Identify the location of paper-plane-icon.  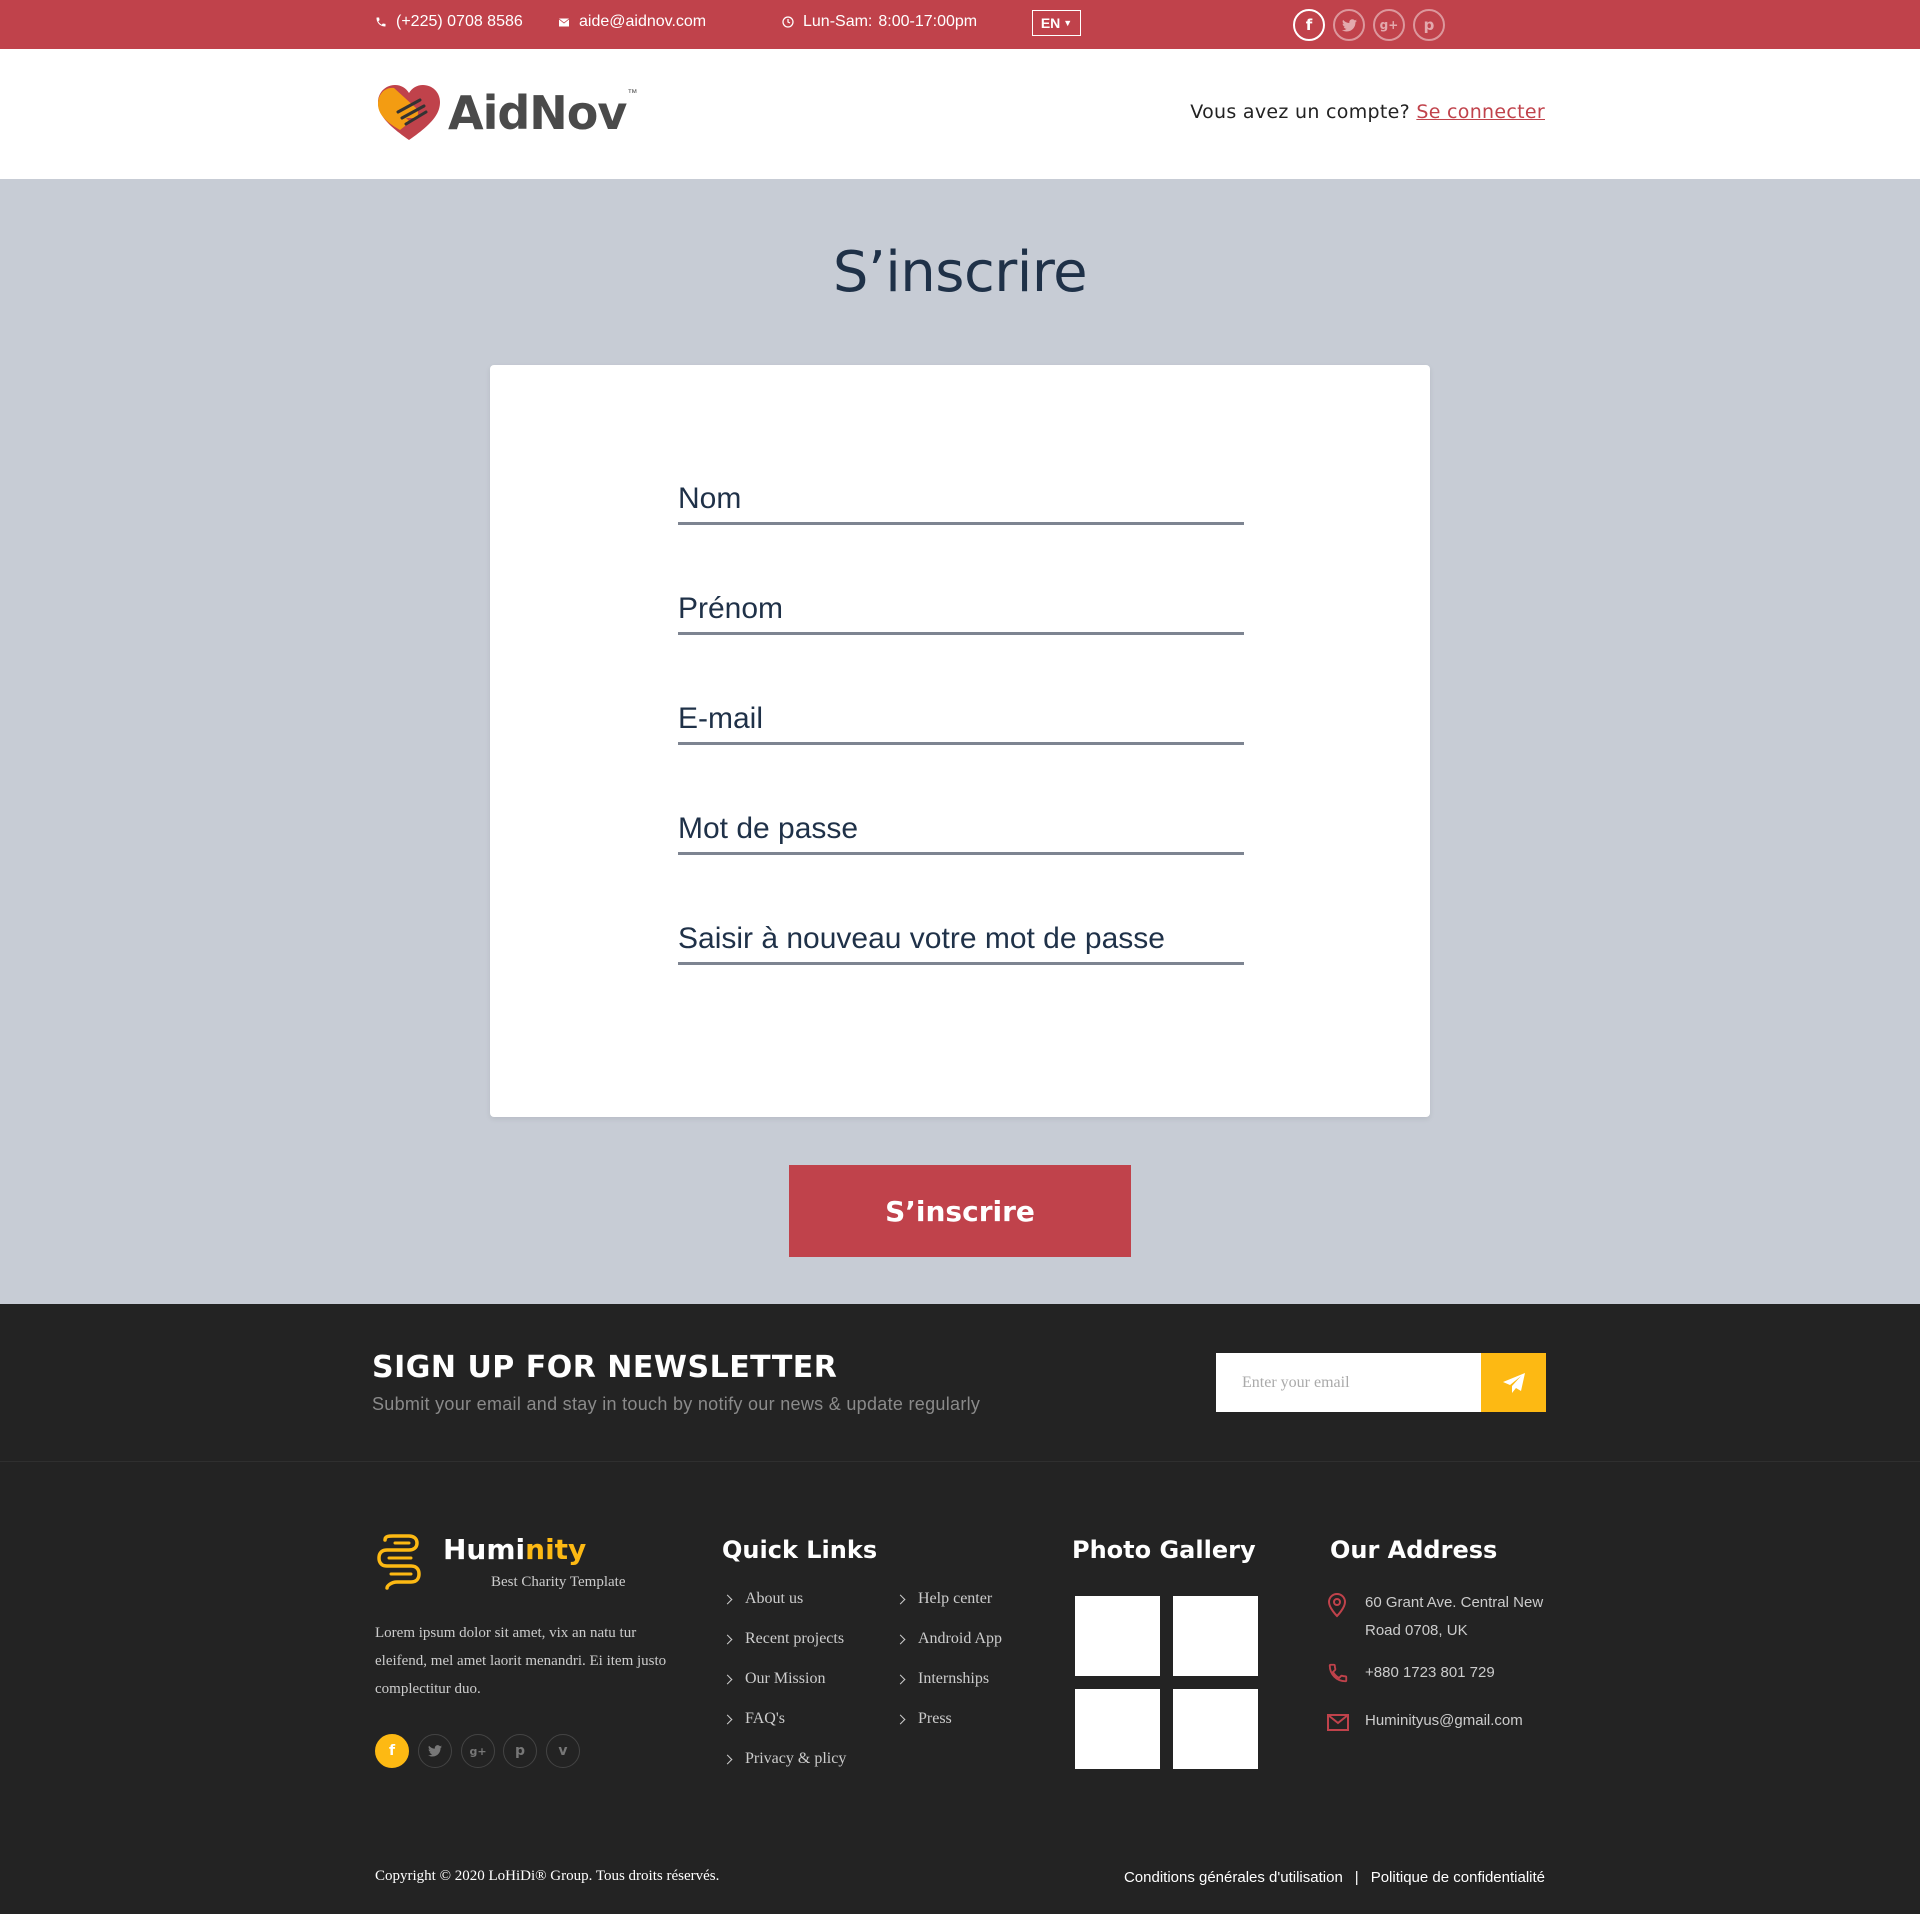
(1513, 1382).